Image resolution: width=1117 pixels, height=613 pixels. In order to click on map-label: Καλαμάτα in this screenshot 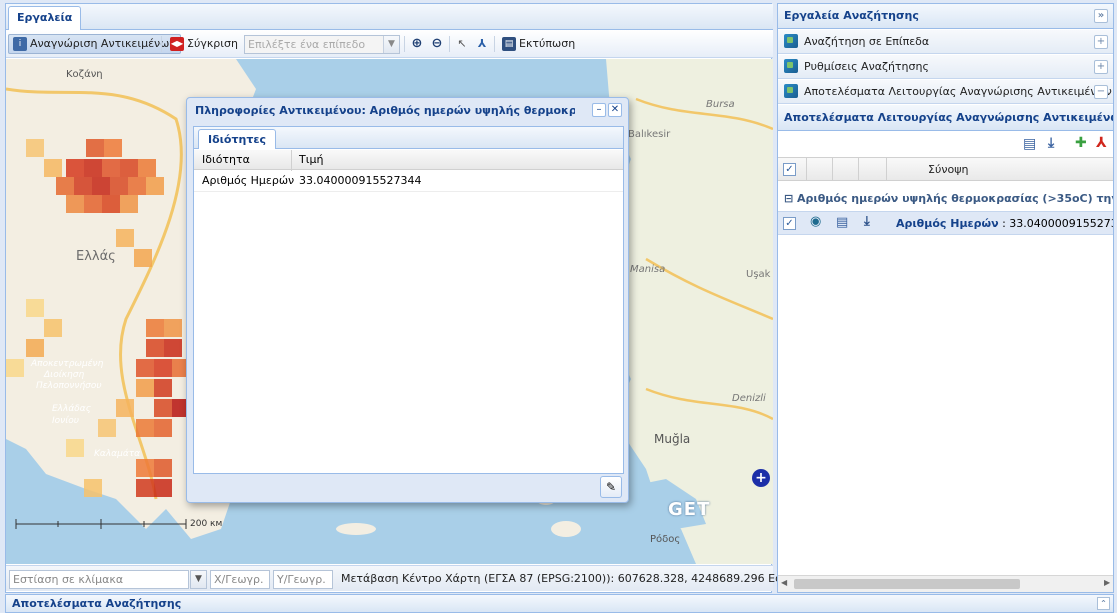, I will do `click(117, 454)`.